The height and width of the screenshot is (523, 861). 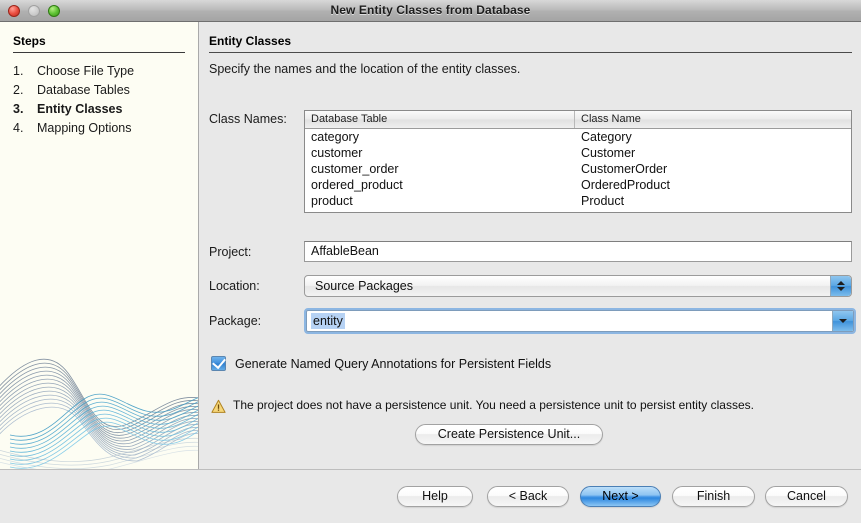 I want to click on help-button: Help, so click(x=435, y=496).